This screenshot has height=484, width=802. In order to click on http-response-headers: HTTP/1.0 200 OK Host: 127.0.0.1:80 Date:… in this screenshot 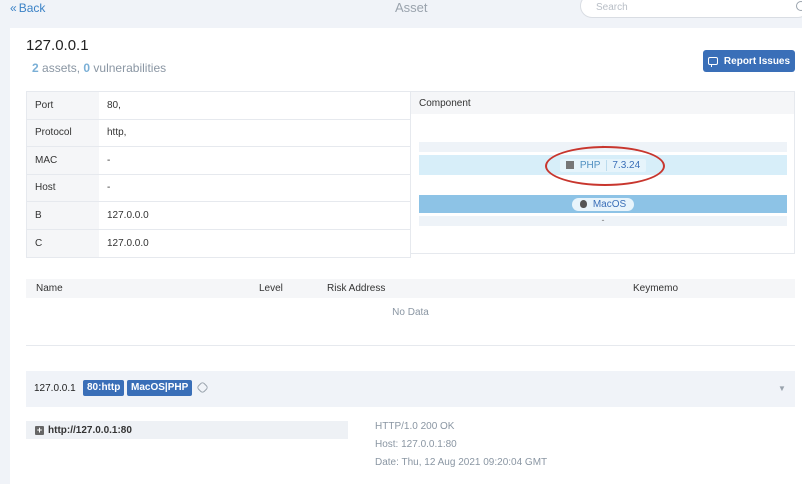, I will do `click(461, 445)`.